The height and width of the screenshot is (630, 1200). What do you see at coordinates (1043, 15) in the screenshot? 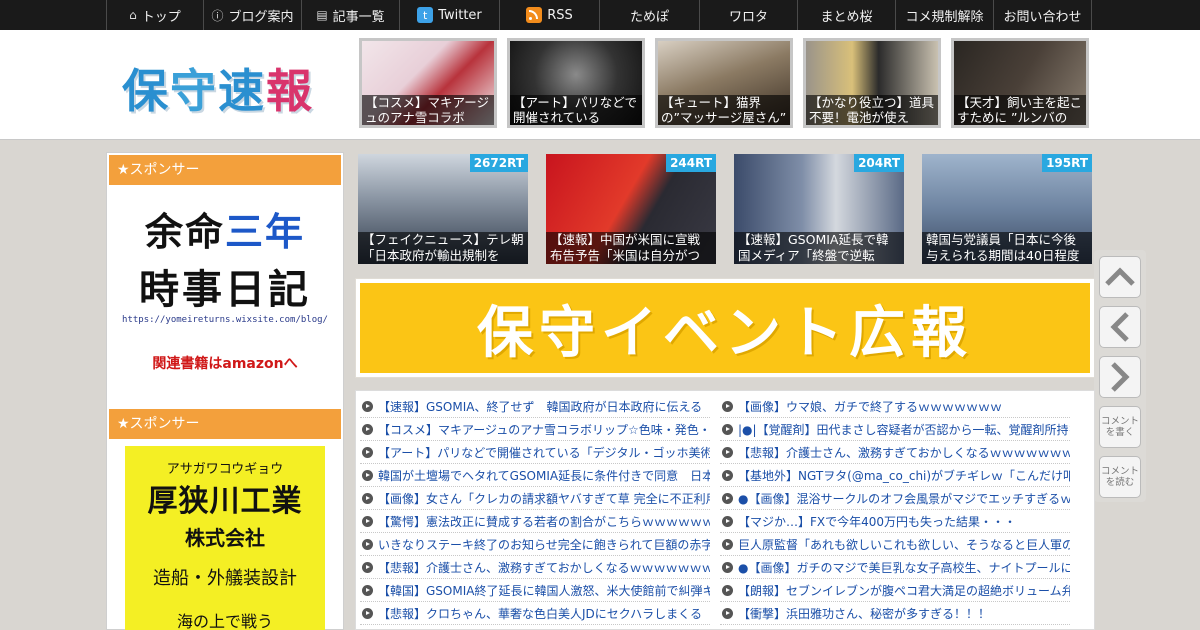
I see `nav-contact: お問い合わせ` at bounding box center [1043, 15].